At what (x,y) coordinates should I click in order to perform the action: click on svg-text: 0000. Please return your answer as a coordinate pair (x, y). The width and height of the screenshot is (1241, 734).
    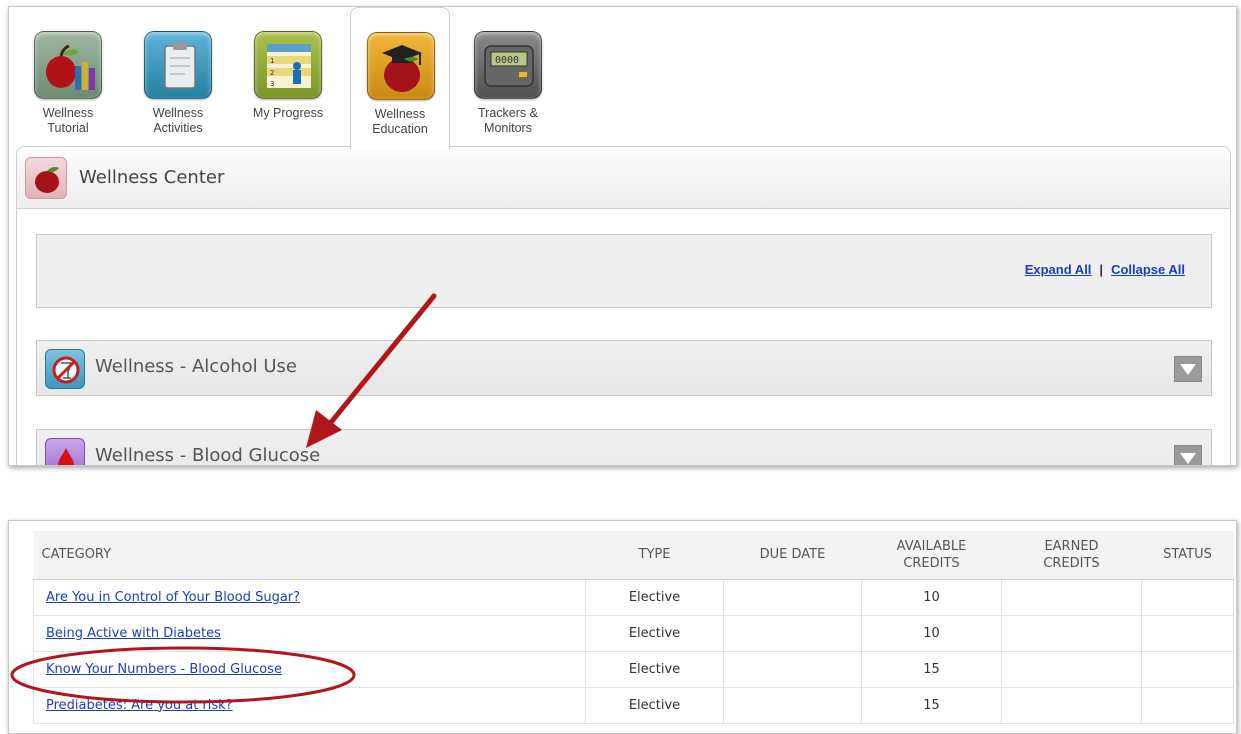
    Looking at the image, I should click on (507, 60).